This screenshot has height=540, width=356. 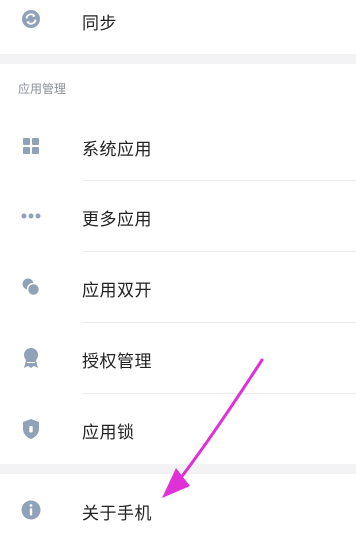 I want to click on section-header: 应用管理, so click(x=42, y=89).